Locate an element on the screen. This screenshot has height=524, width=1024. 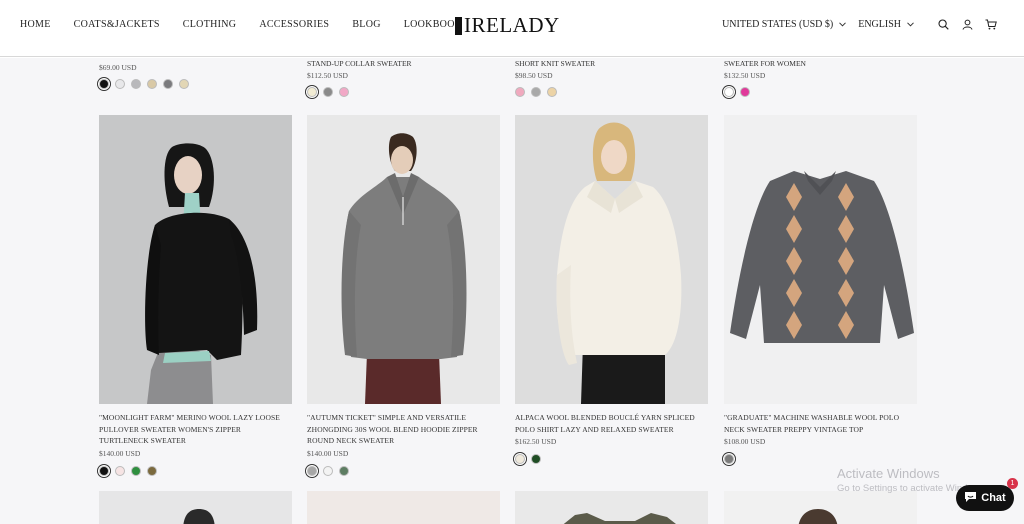
product-price: $69.00 USD is located at coordinates (118, 67).